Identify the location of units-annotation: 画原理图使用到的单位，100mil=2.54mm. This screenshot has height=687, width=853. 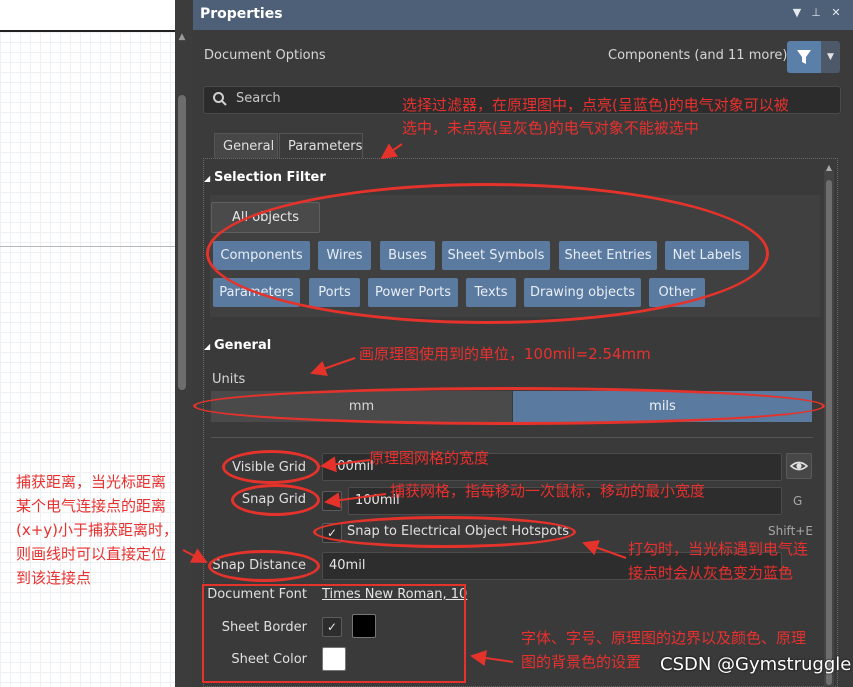
(505, 354).